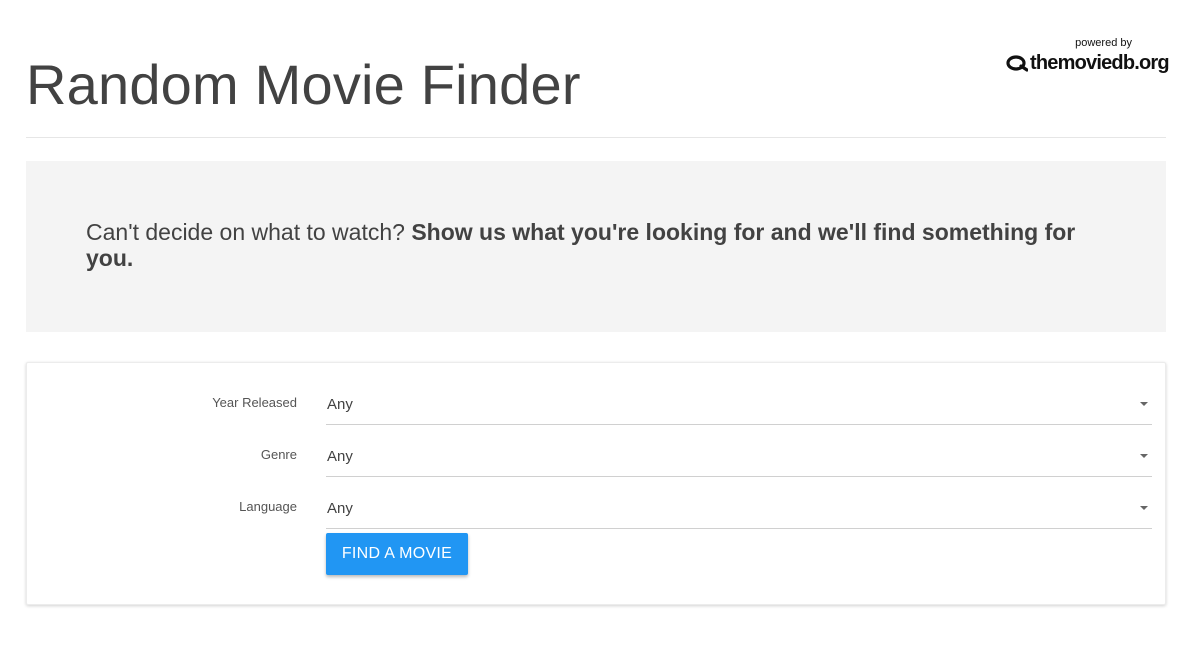 The height and width of the screenshot is (663, 1197). I want to click on language-row: Language Any, so click(597, 503).